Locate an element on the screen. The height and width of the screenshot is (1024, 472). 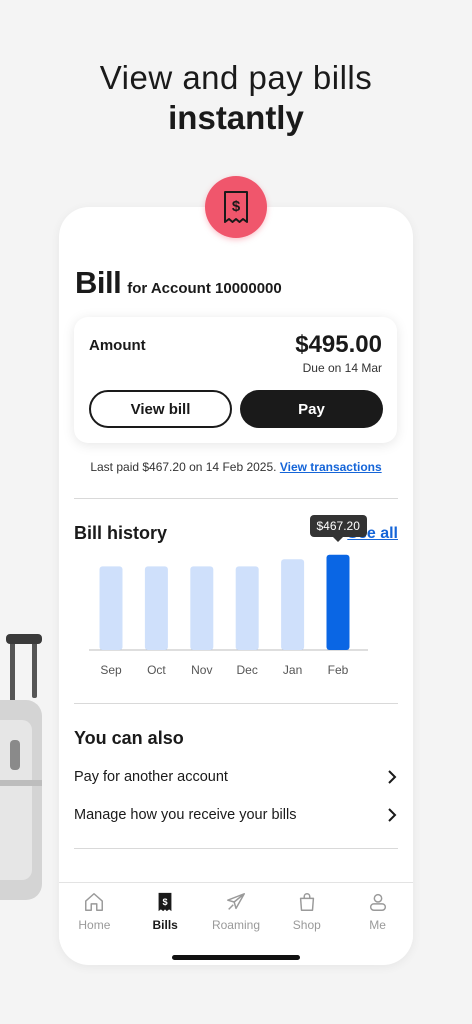
chart-bar-oct is located at coordinates (156, 608).